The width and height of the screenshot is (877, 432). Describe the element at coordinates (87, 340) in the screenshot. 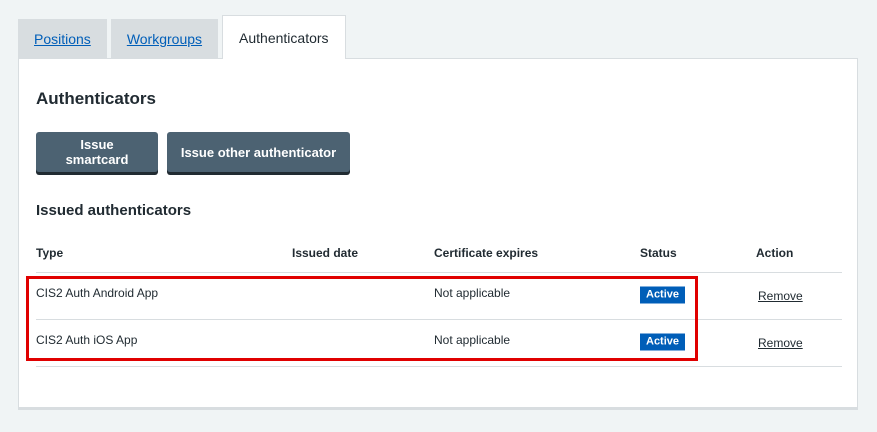

I see `authenticator-type: CIS2 Auth iOS App` at that location.